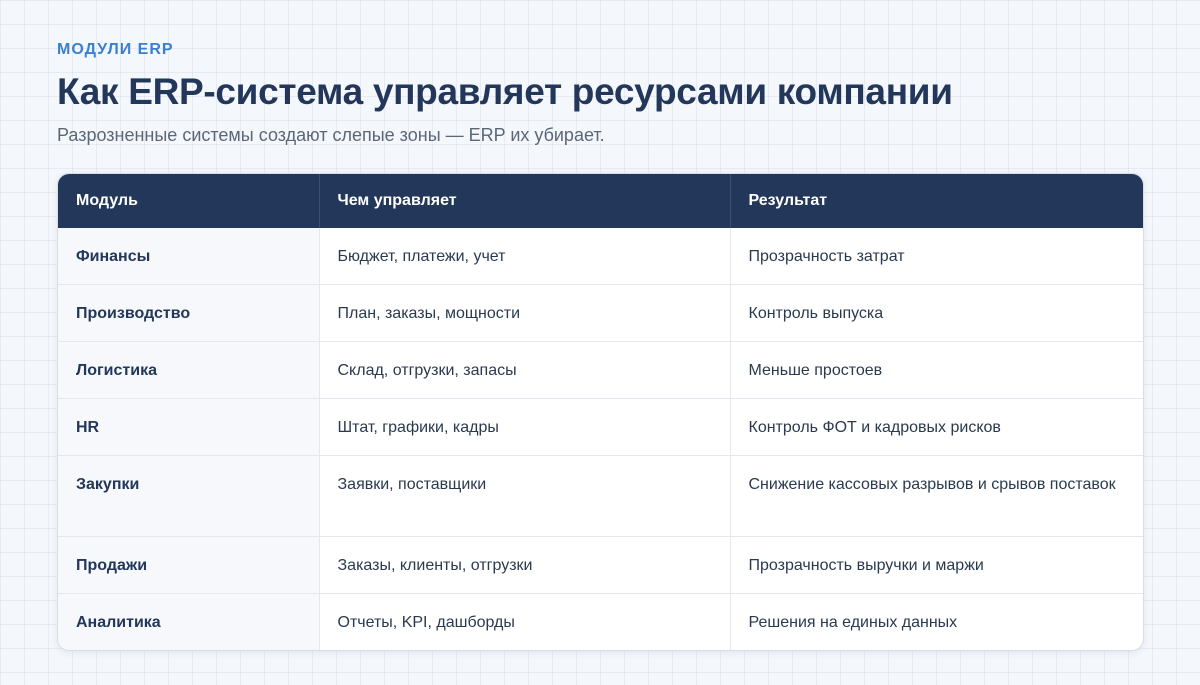  What do you see at coordinates (189, 313) in the screenshot?
I see `module-cell: Производство` at bounding box center [189, 313].